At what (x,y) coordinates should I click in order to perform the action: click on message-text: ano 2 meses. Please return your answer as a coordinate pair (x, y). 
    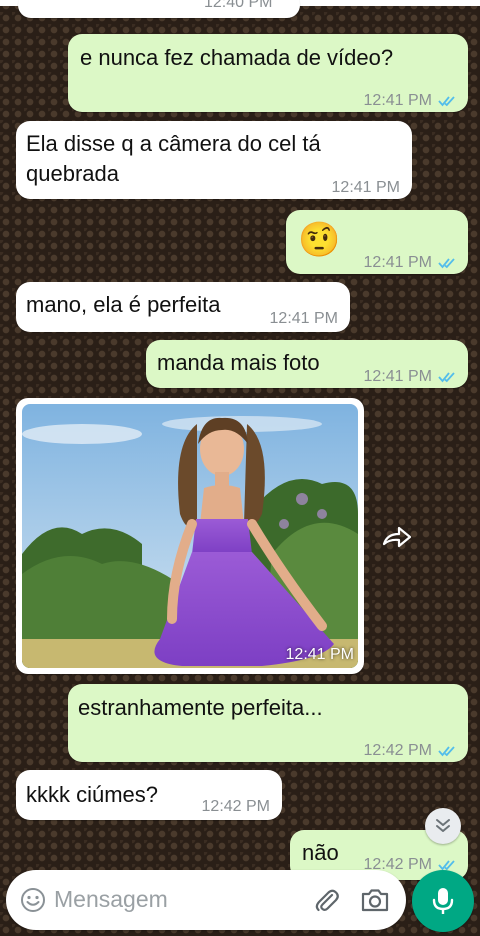
    Looking at the image, I should click on (93, 4).